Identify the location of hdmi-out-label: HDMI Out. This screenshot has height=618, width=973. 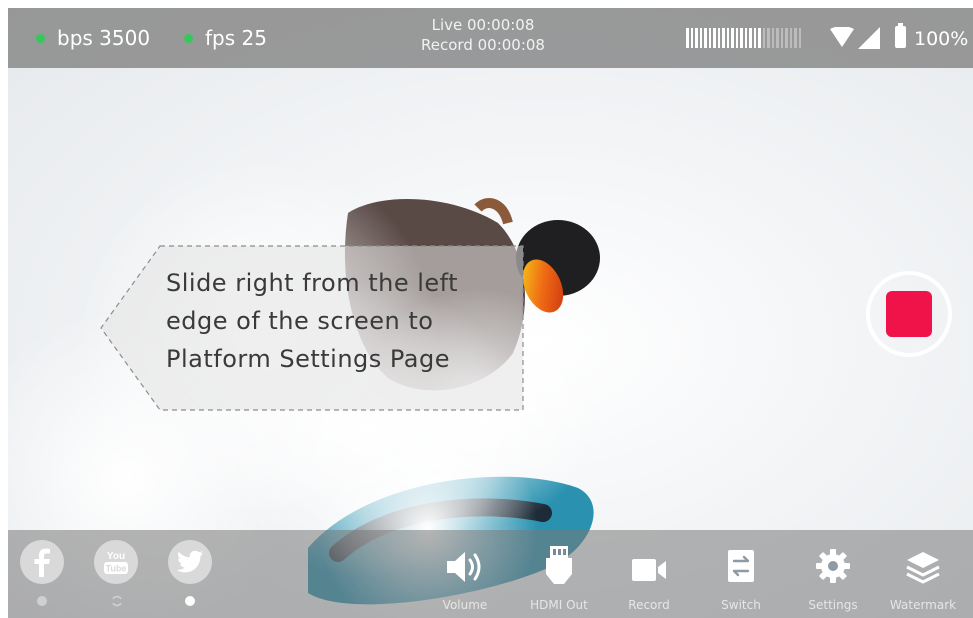
(559, 605).